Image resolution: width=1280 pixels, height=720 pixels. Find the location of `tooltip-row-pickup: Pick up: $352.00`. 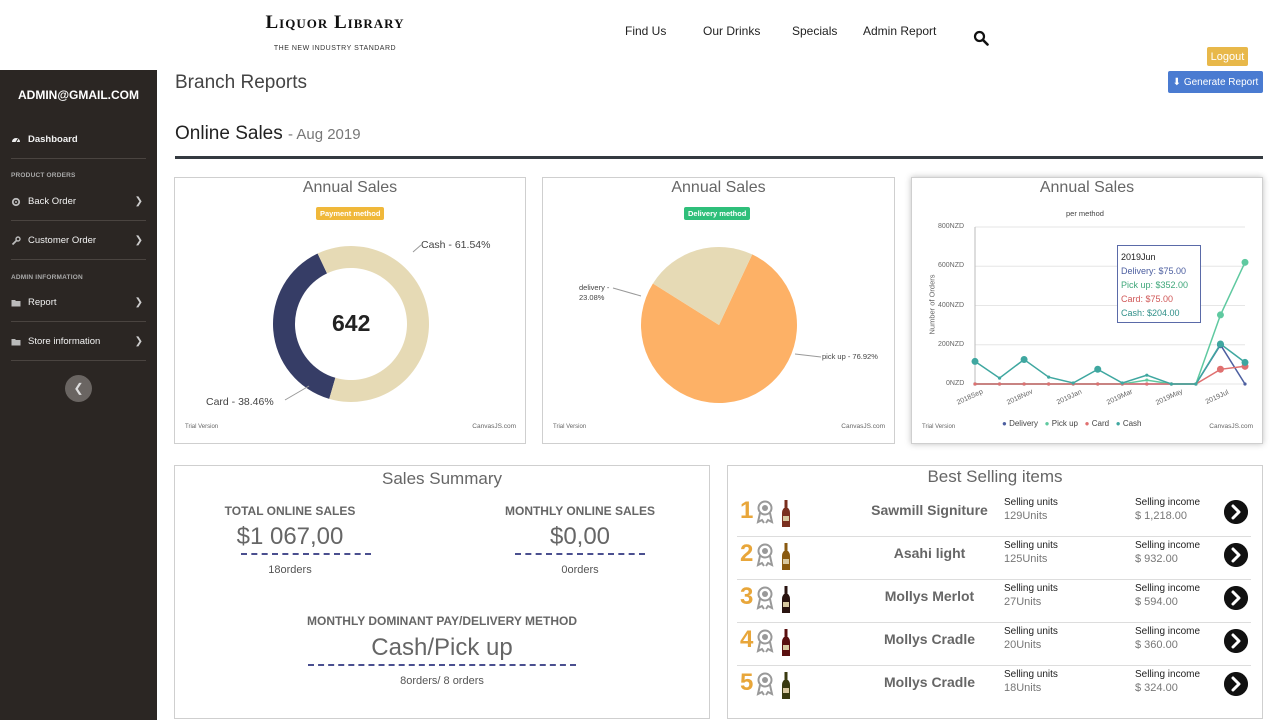

tooltip-row-pickup: Pick up: $352.00 is located at coordinates (1155, 285).